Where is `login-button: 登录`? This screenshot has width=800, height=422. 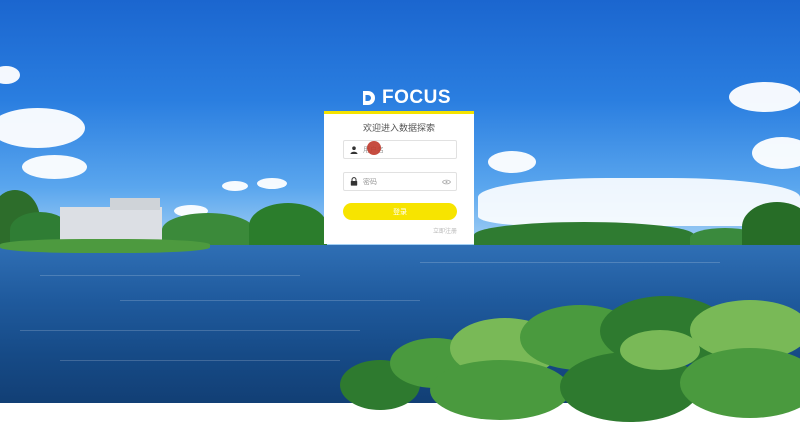
login-button: 登录 is located at coordinates (400, 211).